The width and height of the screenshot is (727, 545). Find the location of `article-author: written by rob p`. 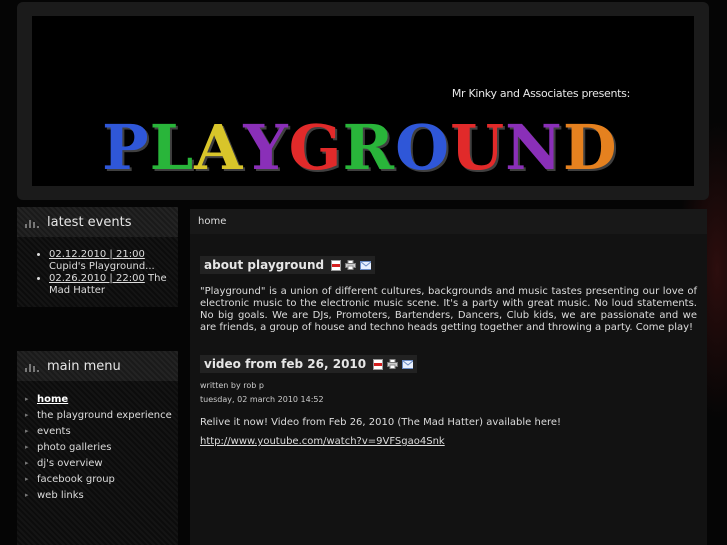

article-author: written by rob p is located at coordinates (232, 385).